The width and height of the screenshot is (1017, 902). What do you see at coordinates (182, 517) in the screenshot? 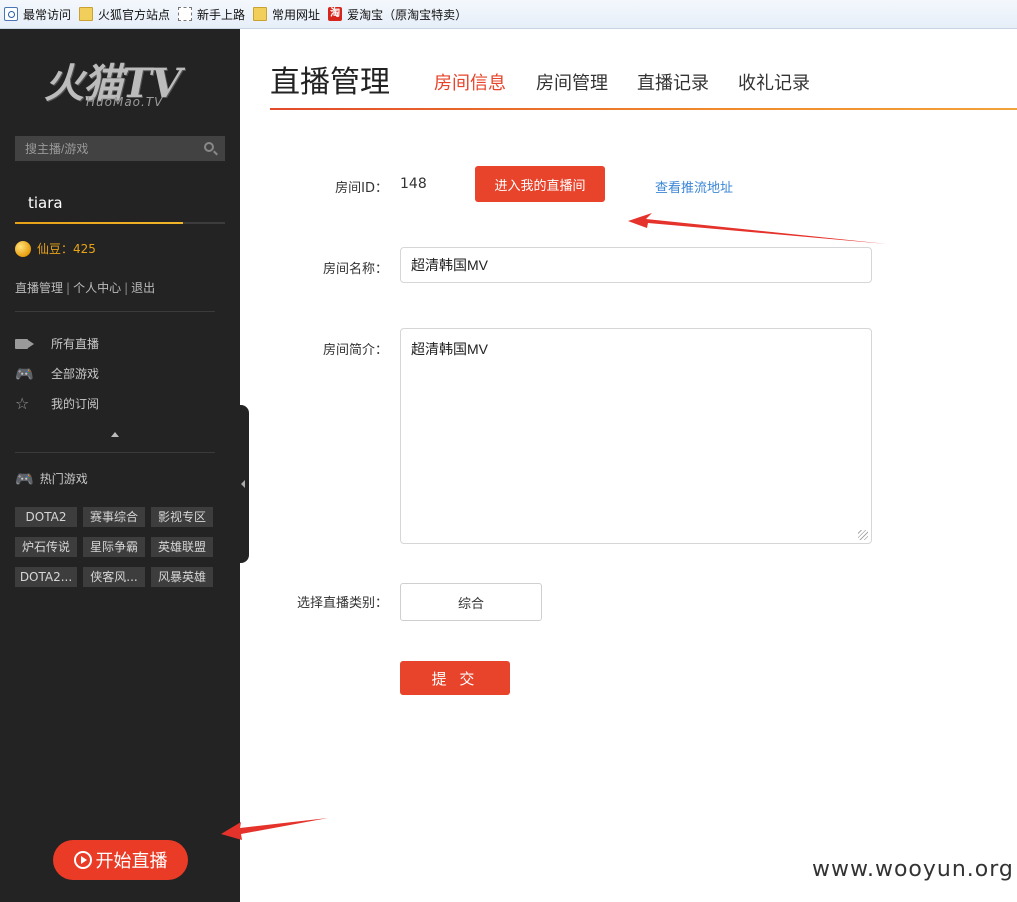
I see `game-tag: 影视专区` at bounding box center [182, 517].